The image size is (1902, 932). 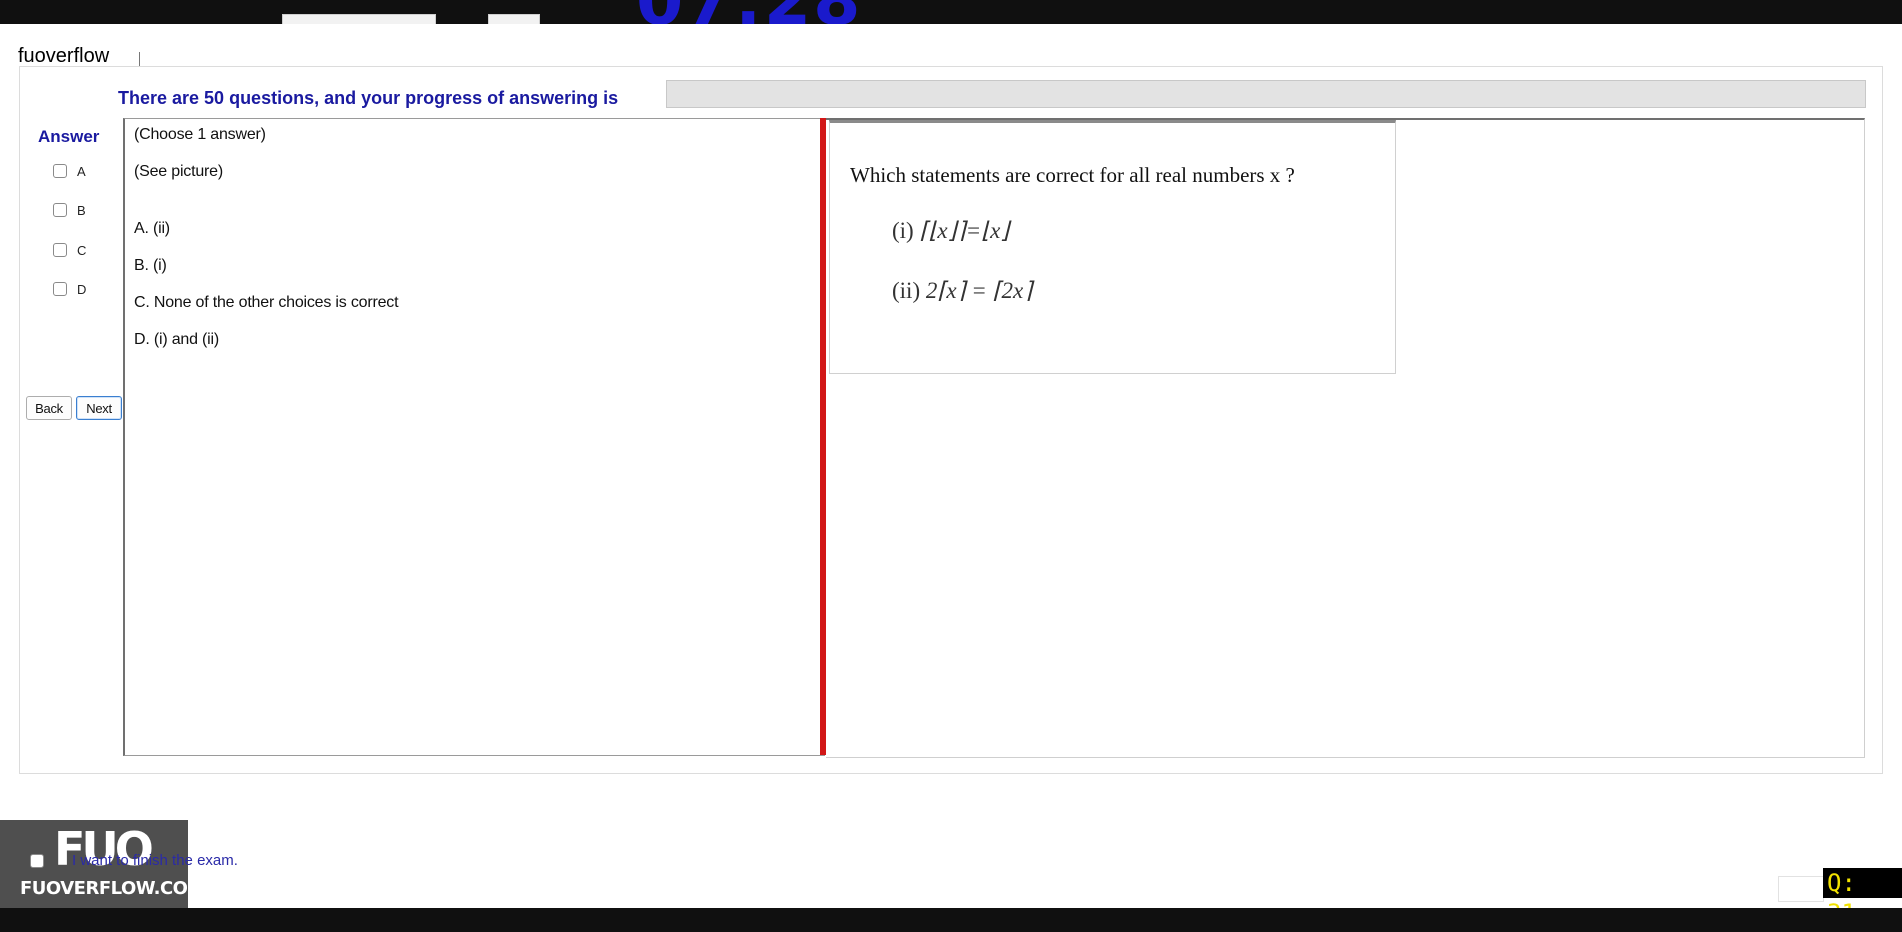 I want to click on answer-option-a: A, so click(x=69, y=171).